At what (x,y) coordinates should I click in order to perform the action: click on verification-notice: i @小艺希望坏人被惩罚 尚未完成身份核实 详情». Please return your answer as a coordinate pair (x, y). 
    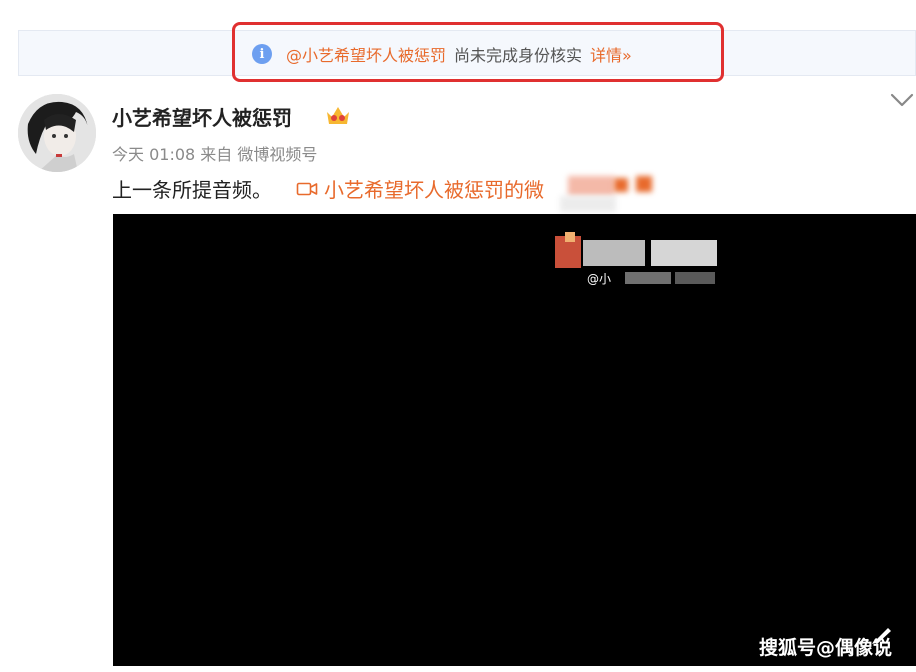
    Looking at the image, I should click on (442, 54).